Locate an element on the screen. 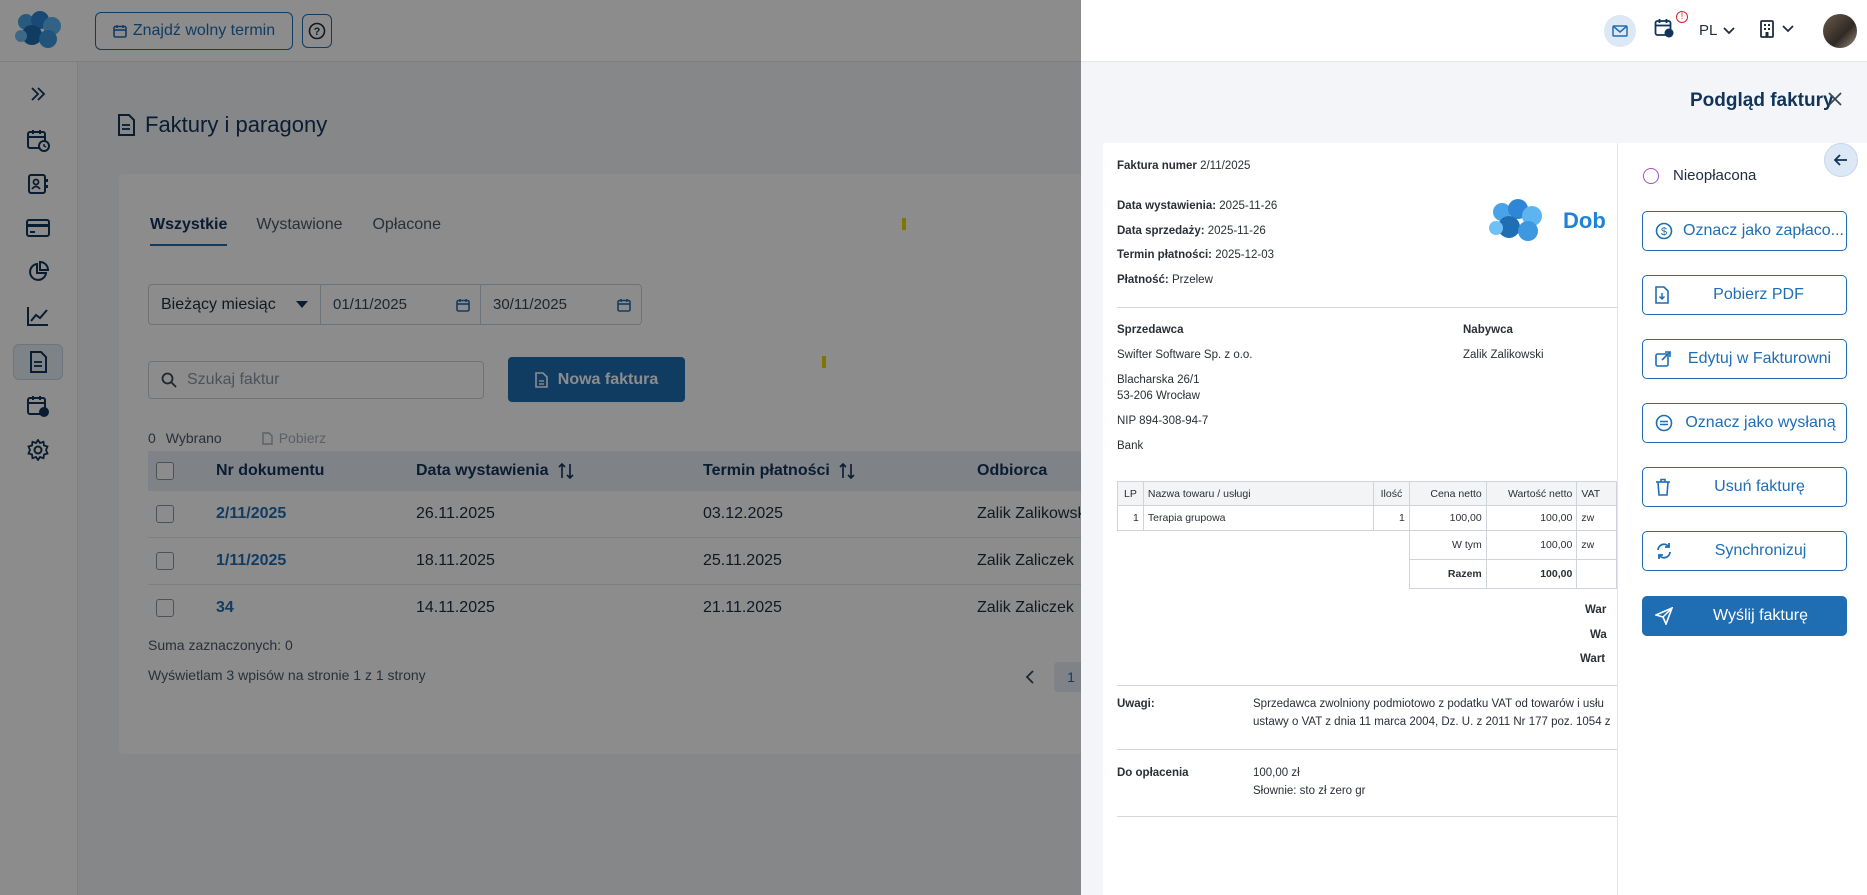  to-pay-amount: 100,00 zł is located at coordinates (1276, 773).